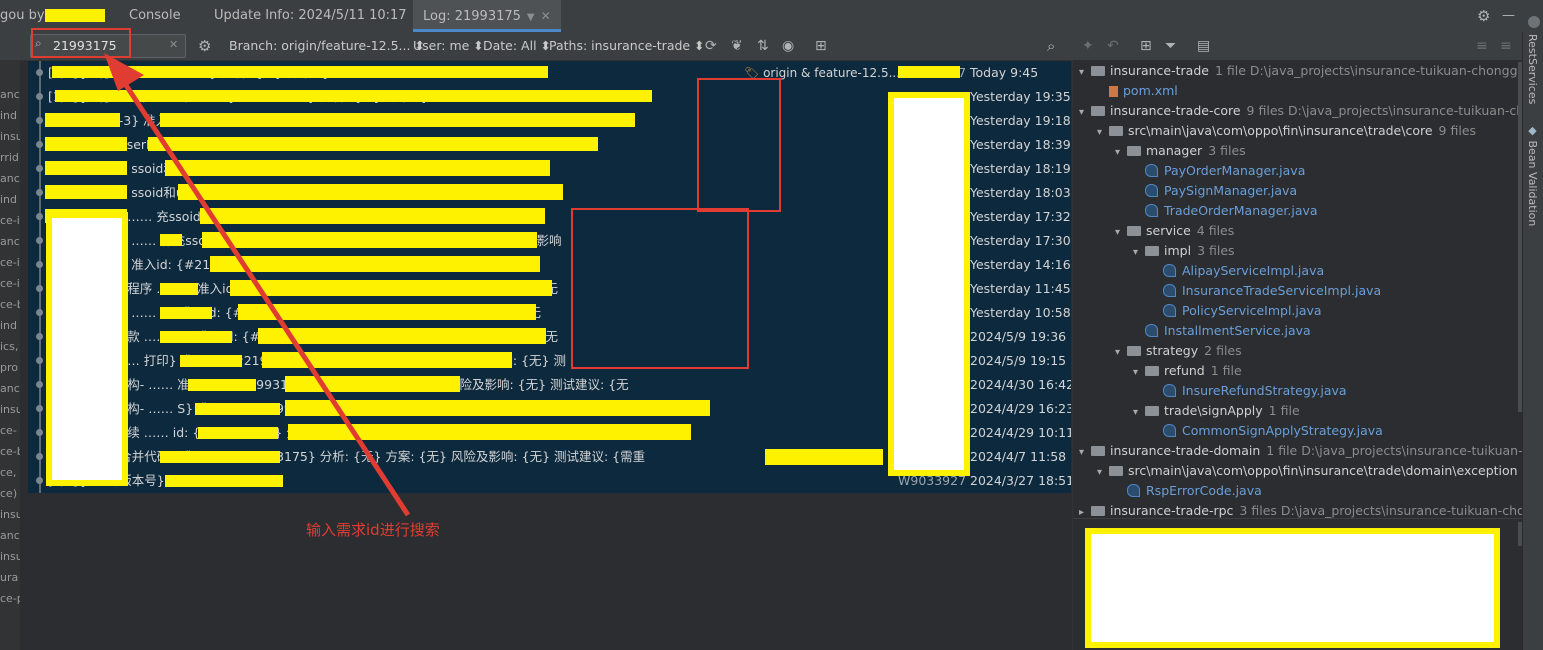  I want to click on tree-folder-item: ▾ refund 1 file, so click(1187, 371).